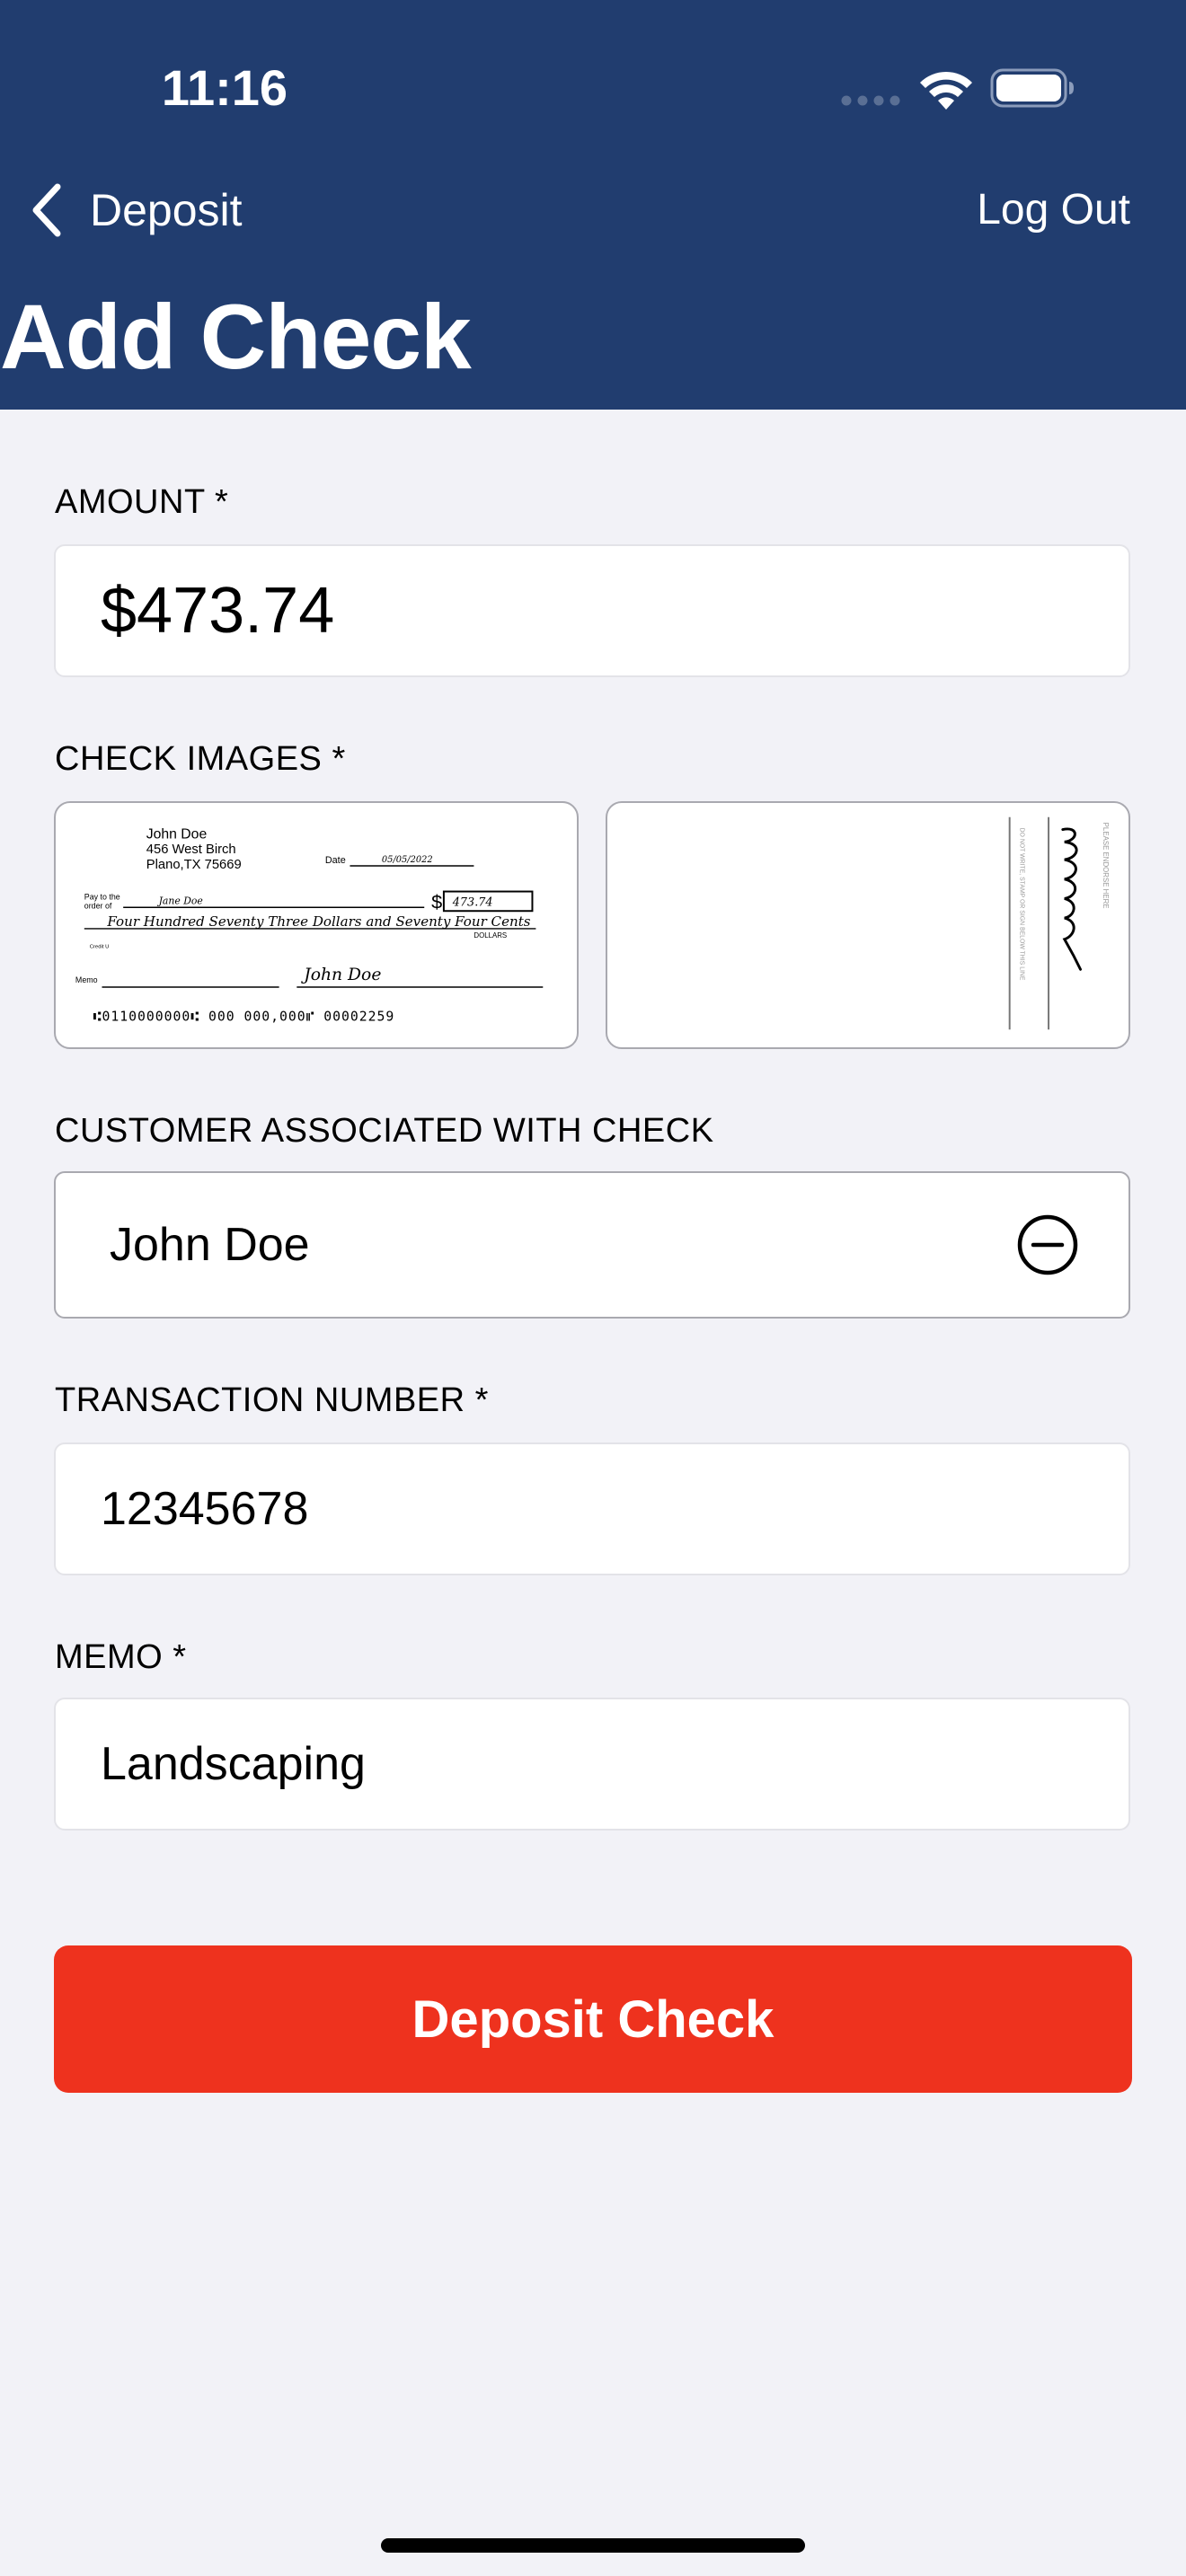 The image size is (1186, 2576). What do you see at coordinates (1106, 866) in the screenshot?
I see `check-back-endorse-label: PLEASE ENDORSE HERE` at bounding box center [1106, 866].